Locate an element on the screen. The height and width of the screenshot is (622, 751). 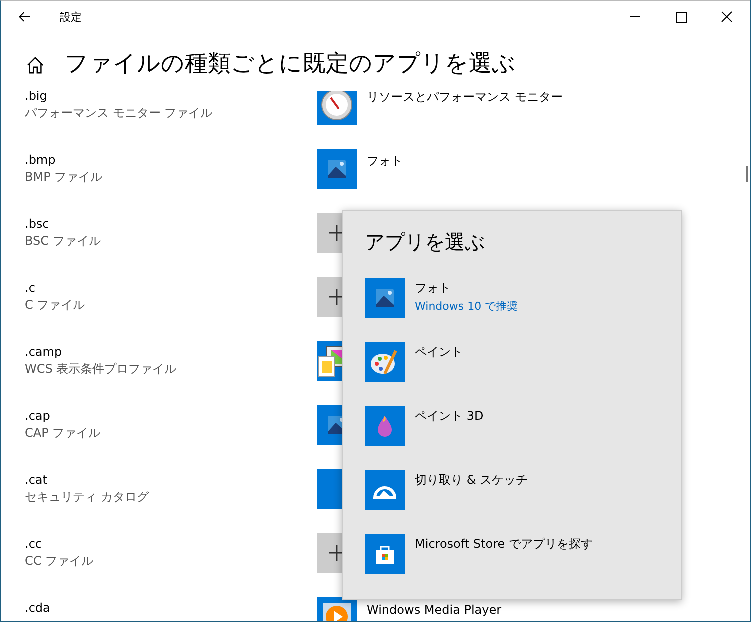
window-title: 設定 is located at coordinates (71, 17).